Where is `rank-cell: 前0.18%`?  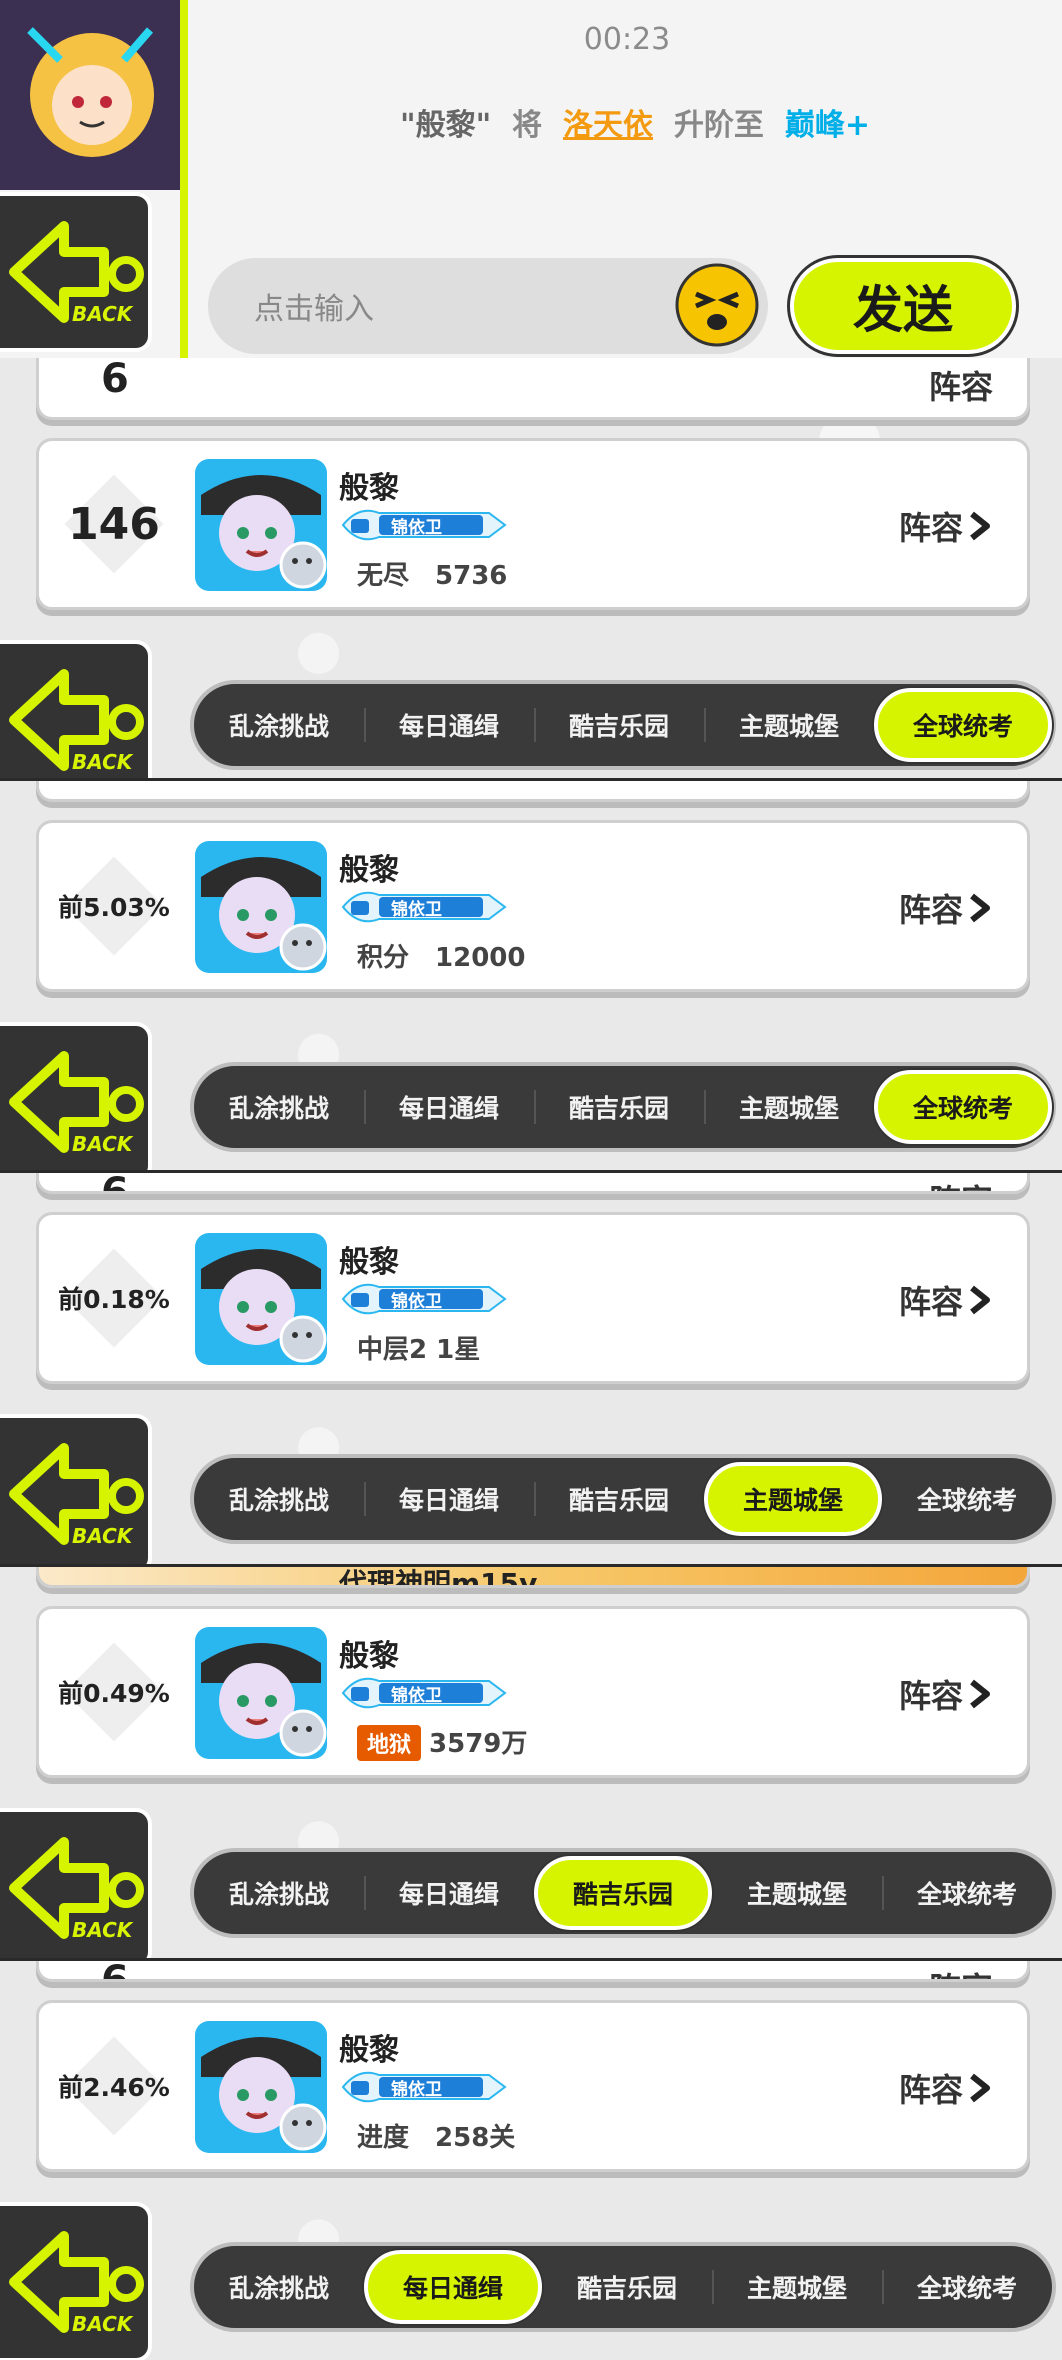 rank-cell: 前0.18% is located at coordinates (114, 1298).